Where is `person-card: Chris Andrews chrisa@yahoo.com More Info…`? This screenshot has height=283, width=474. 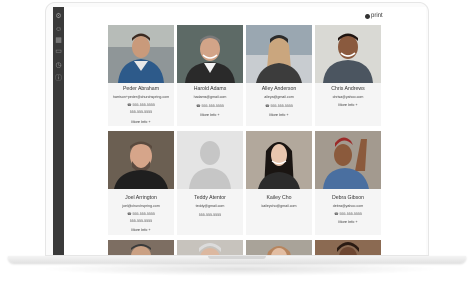
person-card: Chris Andrews chrisa@yahoo.com More Info… is located at coordinates (348, 75).